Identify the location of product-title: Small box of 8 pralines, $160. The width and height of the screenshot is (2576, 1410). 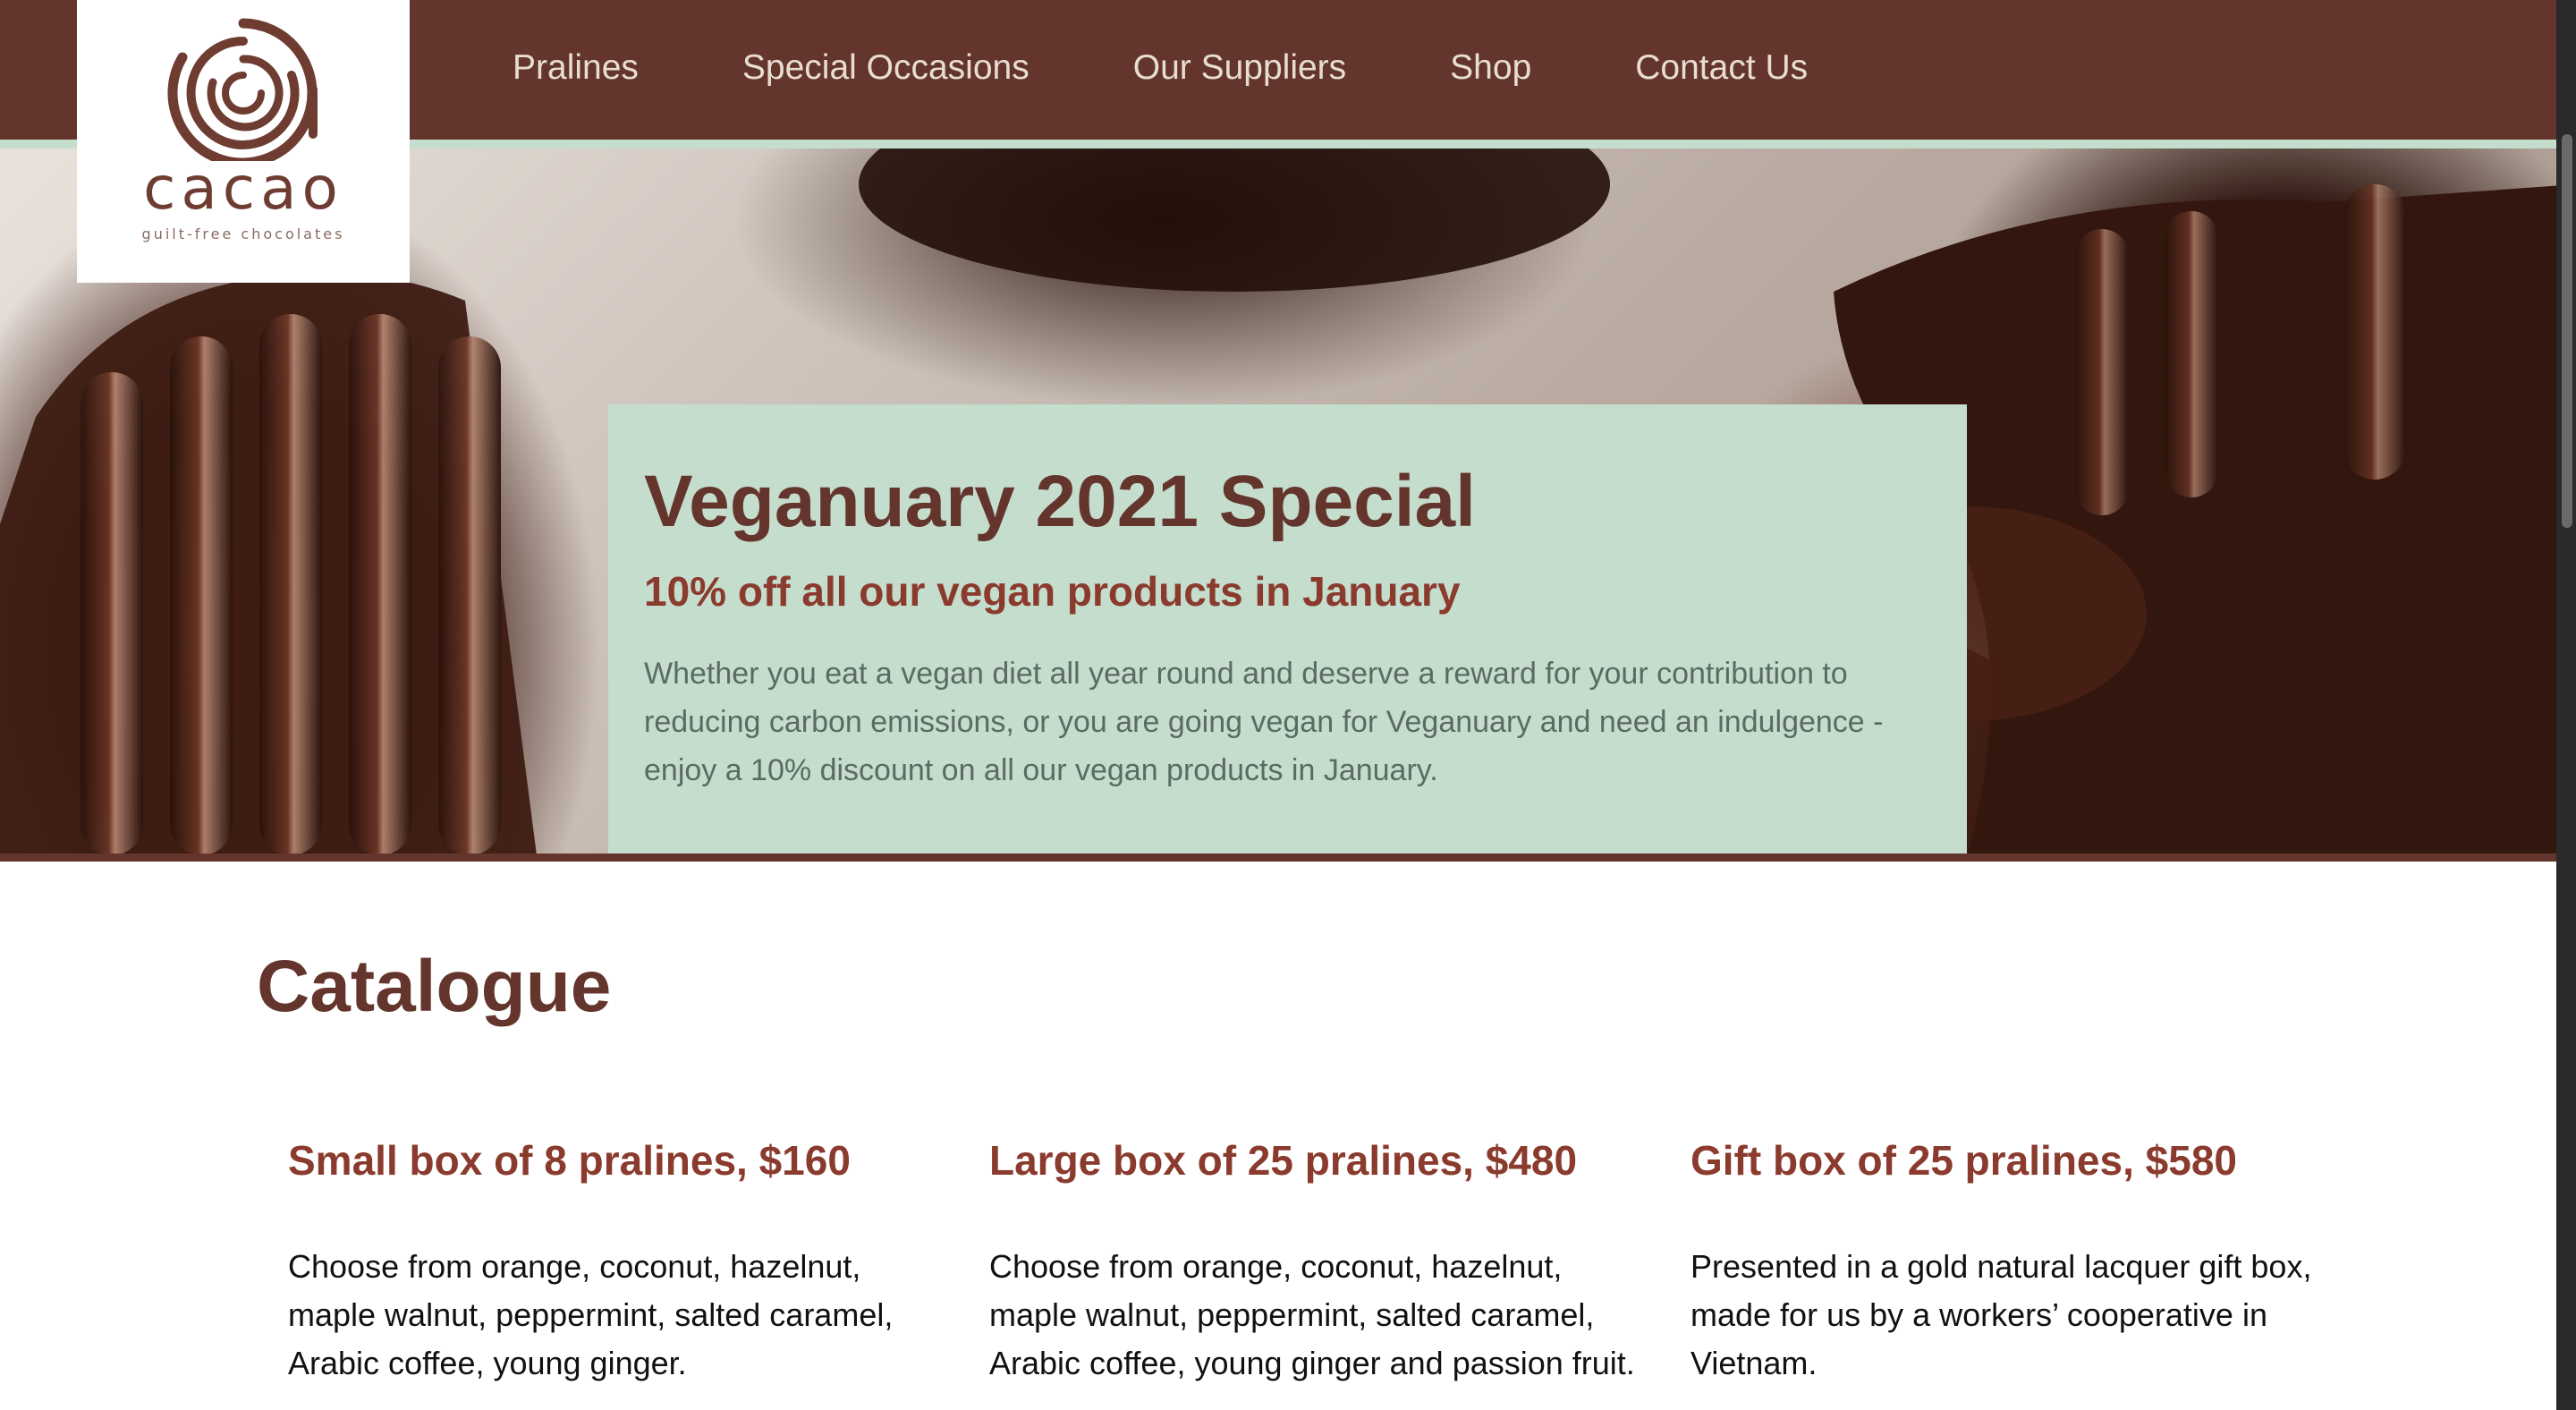
(569, 1160).